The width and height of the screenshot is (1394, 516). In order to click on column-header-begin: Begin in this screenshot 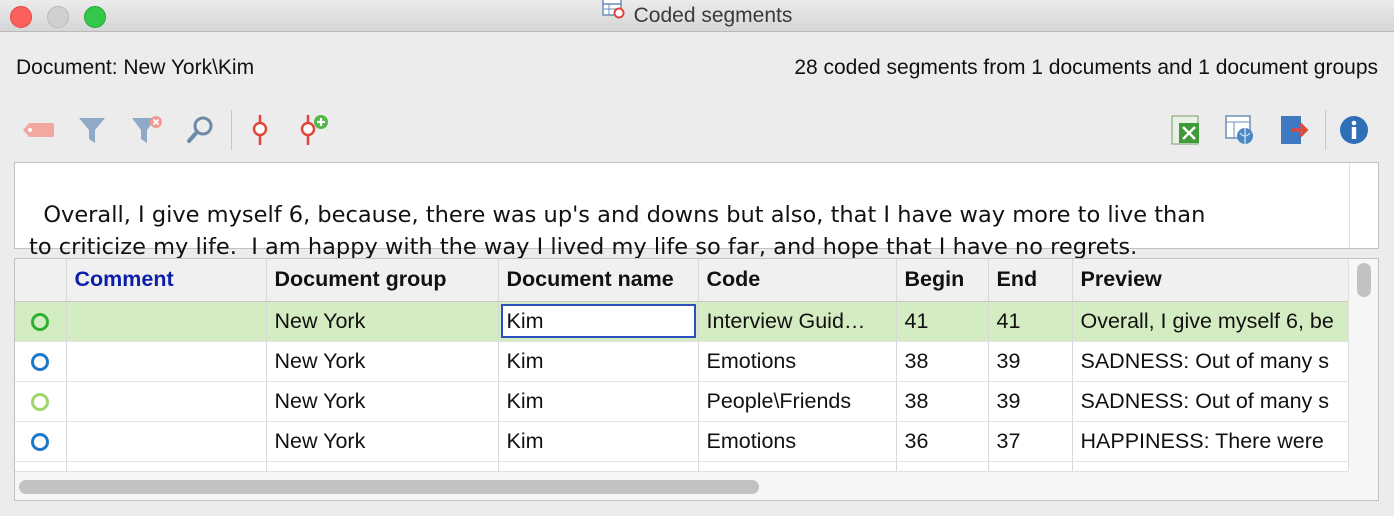, I will do `click(942, 280)`.